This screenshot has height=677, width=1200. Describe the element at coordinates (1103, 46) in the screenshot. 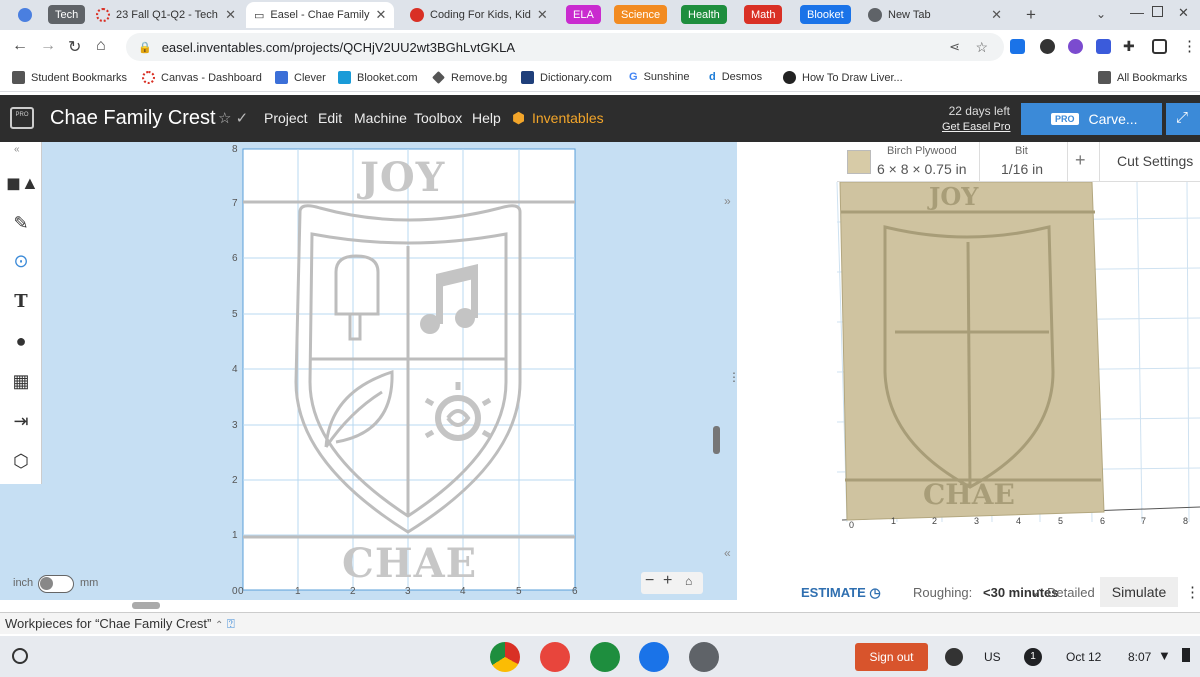

I see `c-extension-icon` at that location.